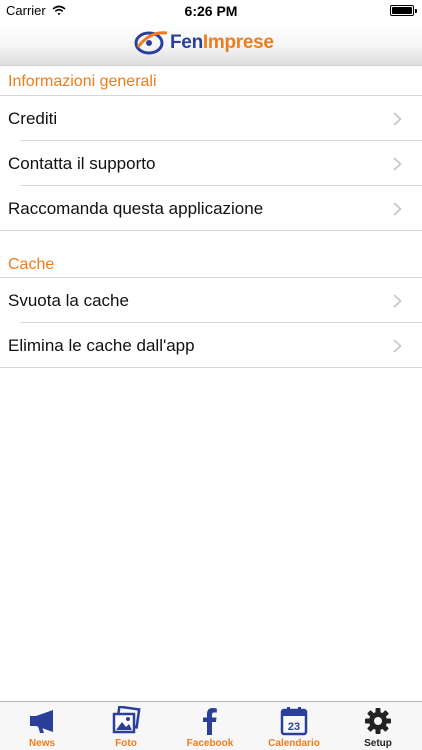 The image size is (422, 750). I want to click on fenimprese-logo: FenImprese, so click(214, 42).